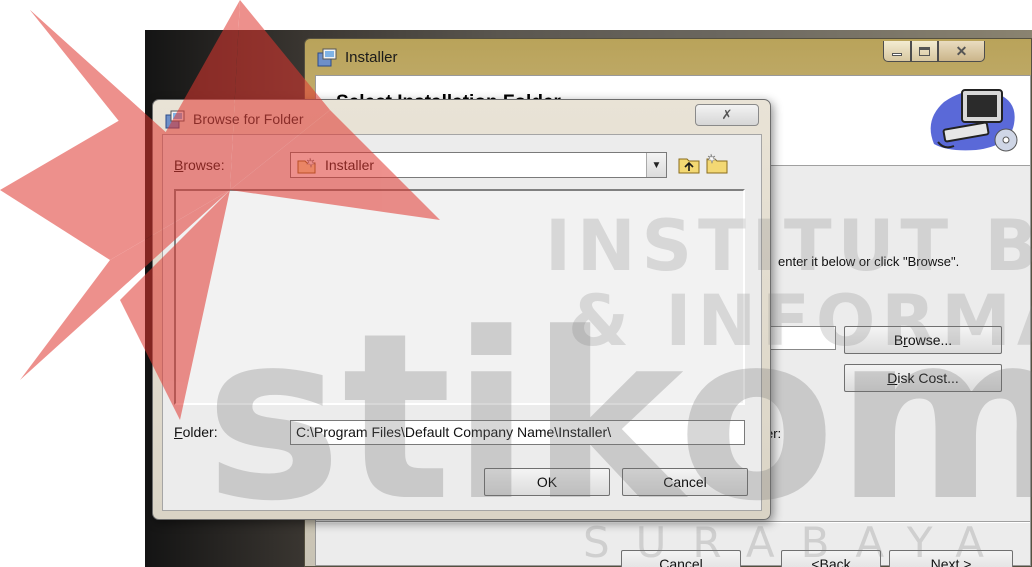  I want to click on browse-label-accel-key: B, so click(179, 165).